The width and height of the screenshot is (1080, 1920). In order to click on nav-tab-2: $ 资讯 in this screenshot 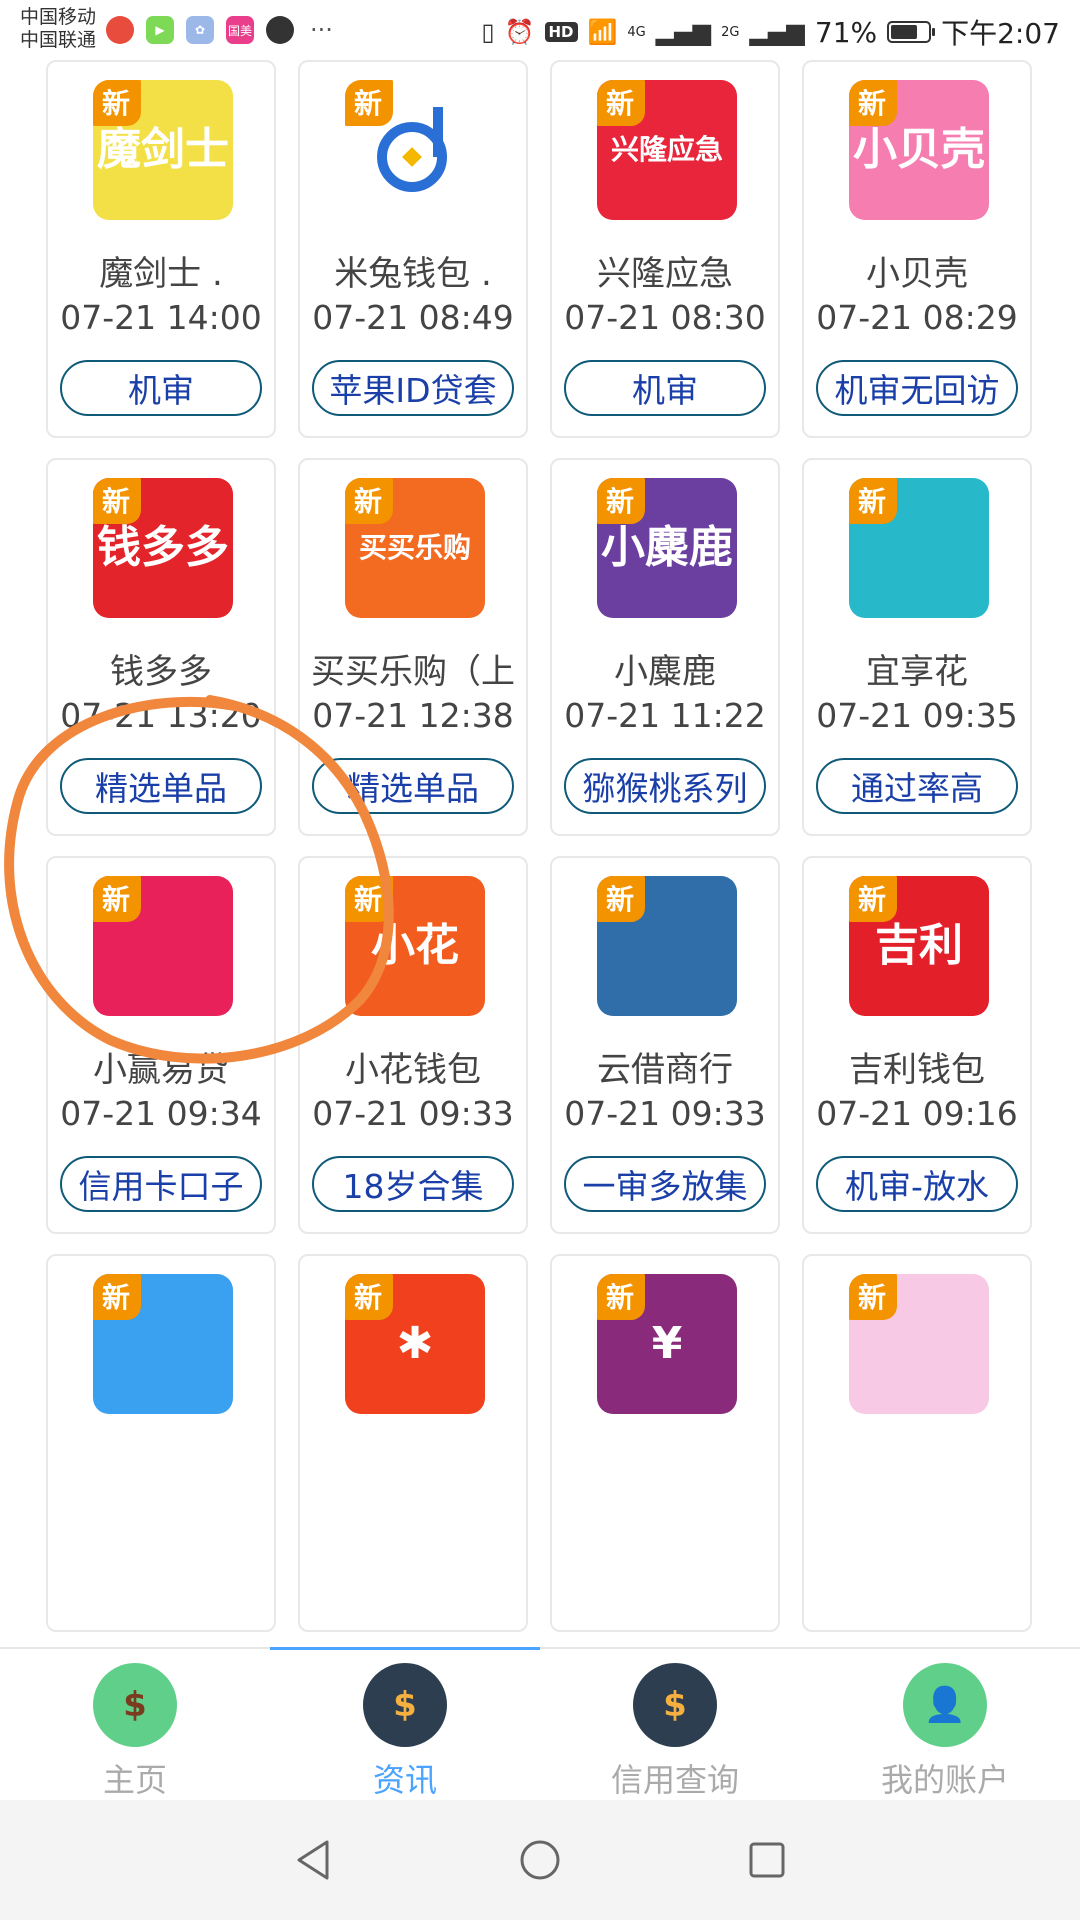, I will do `click(405, 1724)`.